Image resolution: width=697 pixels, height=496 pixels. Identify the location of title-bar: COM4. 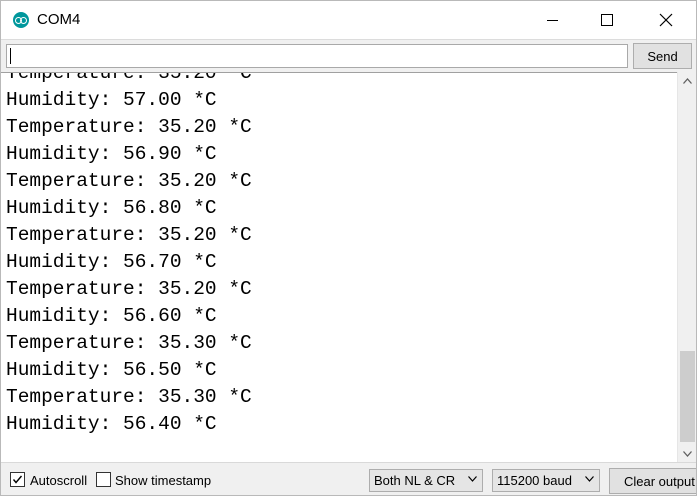
(348, 20).